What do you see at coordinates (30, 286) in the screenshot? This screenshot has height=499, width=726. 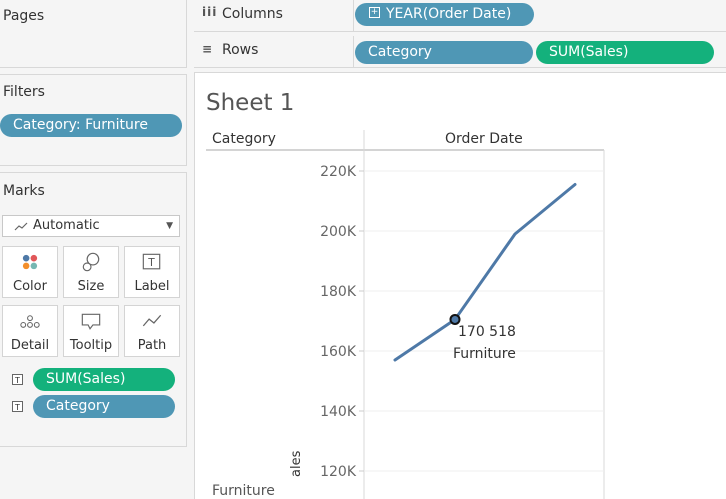 I see `color-label: Color` at bounding box center [30, 286].